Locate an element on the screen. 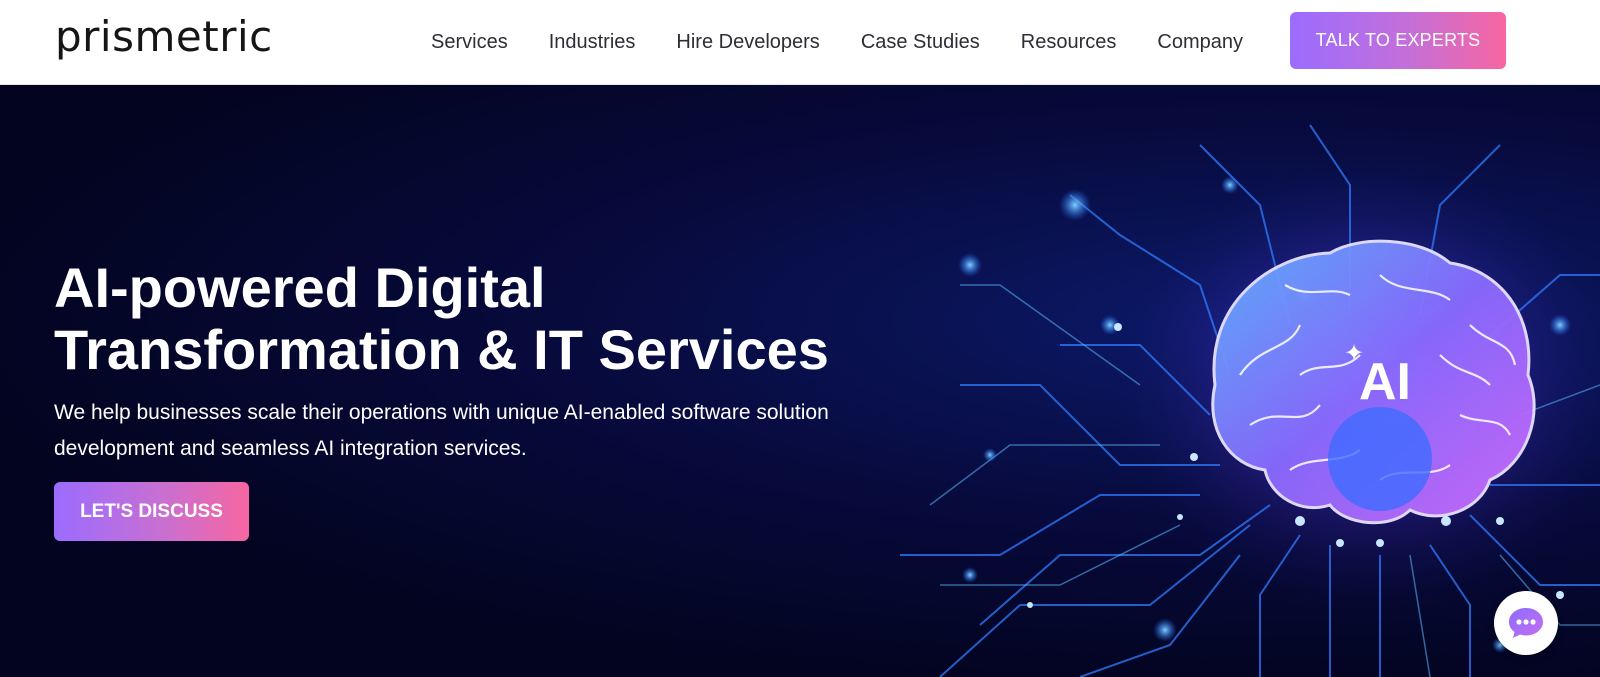 This screenshot has height=677, width=1600. chat-bubble-icon is located at coordinates (1526, 623).